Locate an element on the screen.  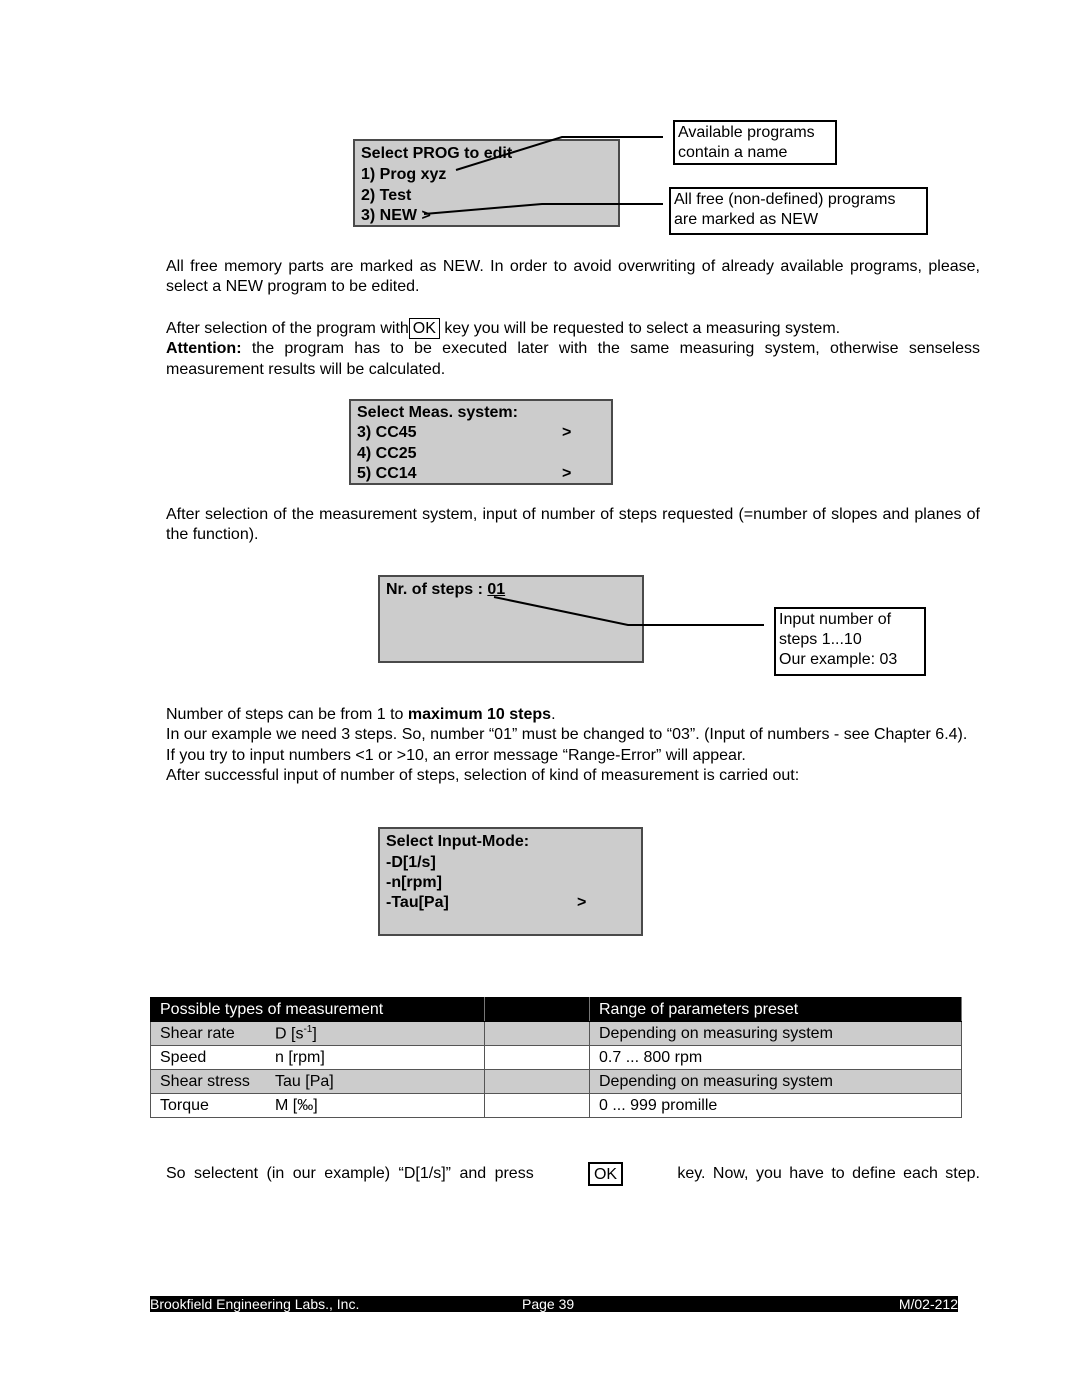
meas-system-title: Select Meas. system: is located at coordinates (437, 412).